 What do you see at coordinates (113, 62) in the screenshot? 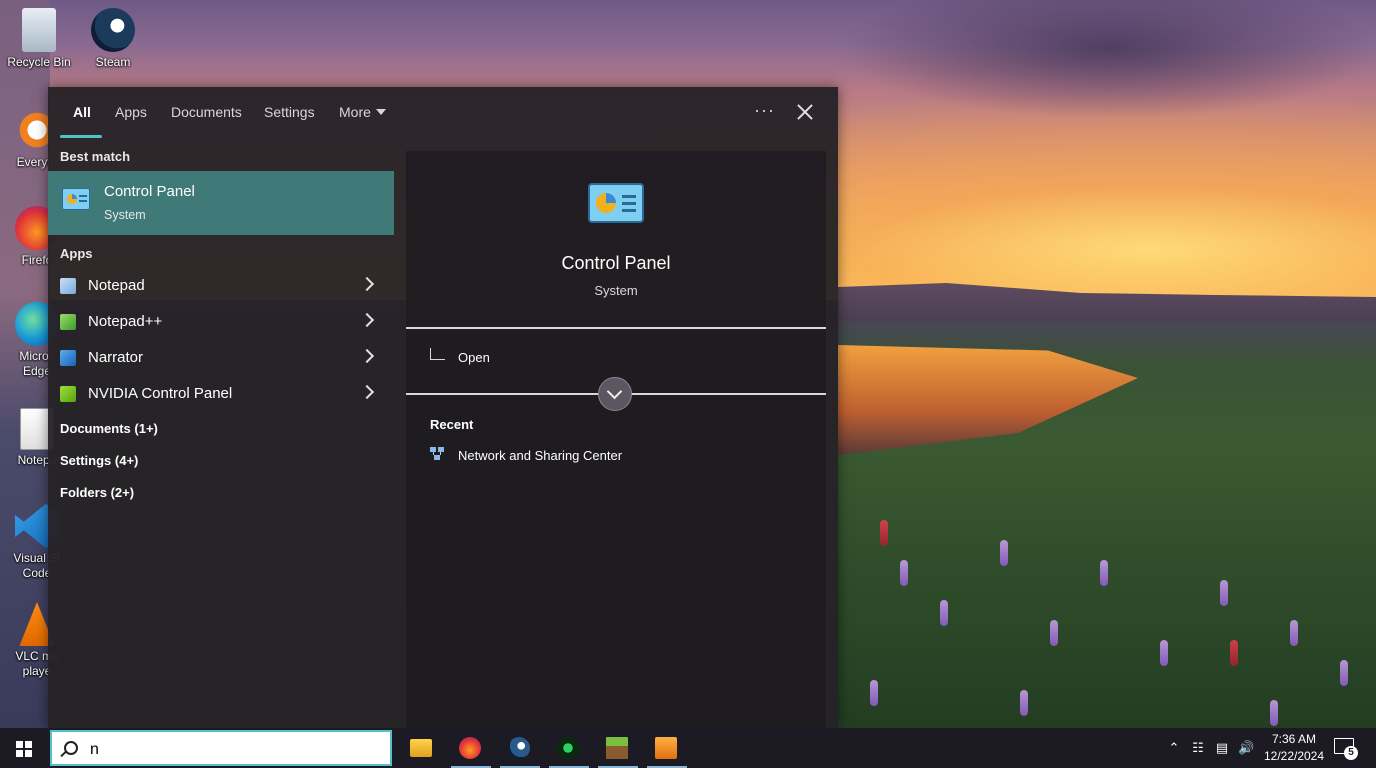
I see `desktop-icon-label: Steam` at bounding box center [113, 62].